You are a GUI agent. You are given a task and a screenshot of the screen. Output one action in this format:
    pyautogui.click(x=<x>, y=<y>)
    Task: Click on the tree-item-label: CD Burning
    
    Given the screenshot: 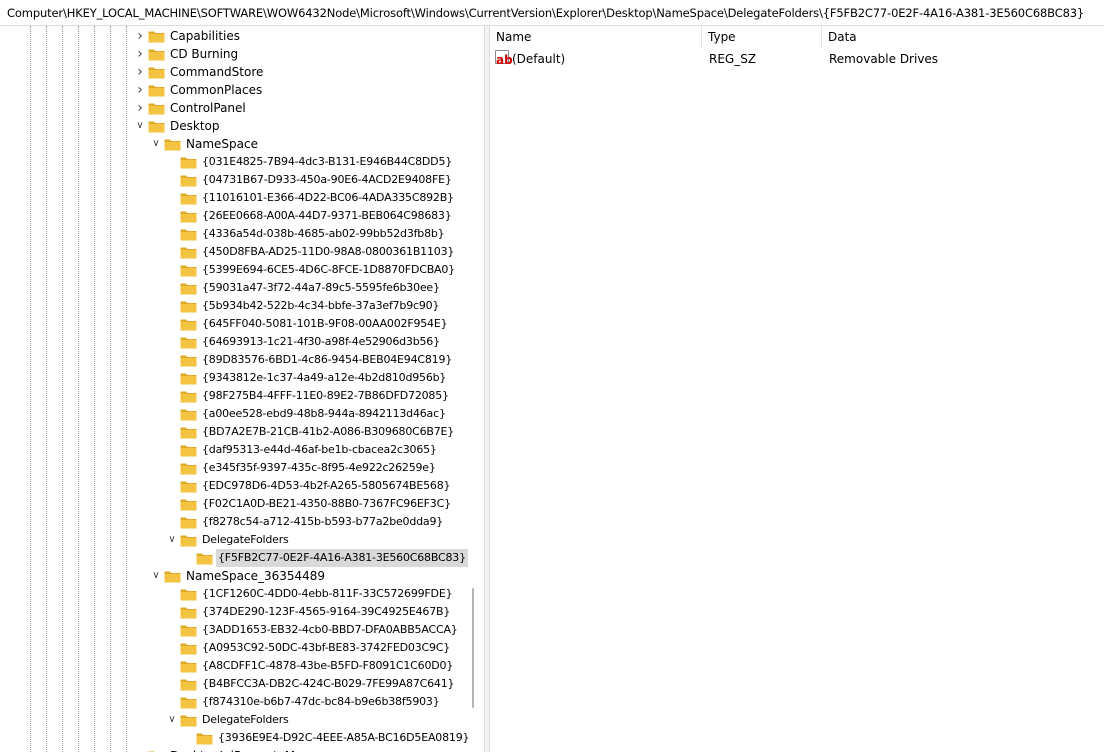 What is the action you would take?
    pyautogui.click(x=204, y=54)
    